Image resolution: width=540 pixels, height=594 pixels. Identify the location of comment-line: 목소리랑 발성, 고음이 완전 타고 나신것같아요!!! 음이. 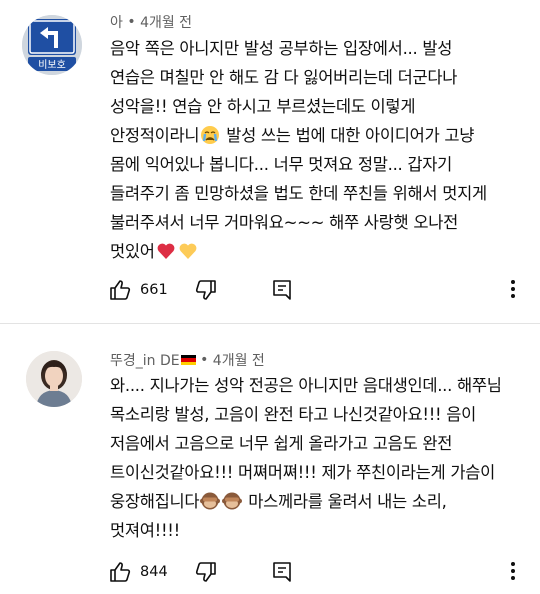
(293, 414).